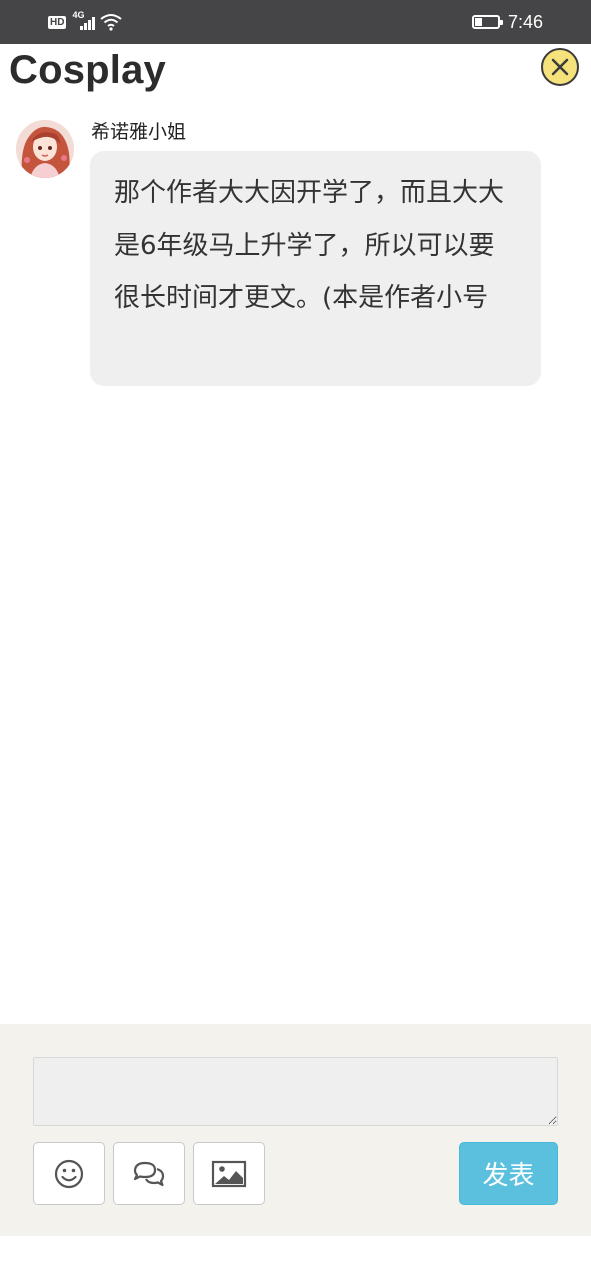 This screenshot has height=1280, width=591. Describe the element at coordinates (111, 22) in the screenshot. I see `wifi-icon` at that location.